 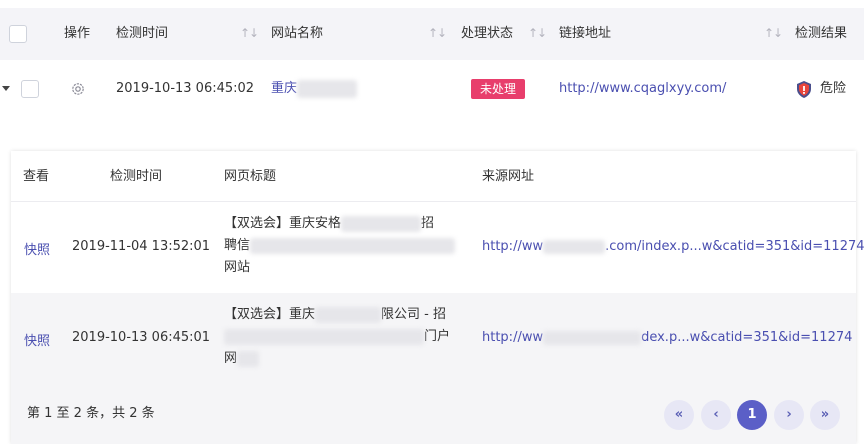 What do you see at coordinates (141, 246) in the screenshot?
I see `detail-time: 2019-11-04 13:52:01` at bounding box center [141, 246].